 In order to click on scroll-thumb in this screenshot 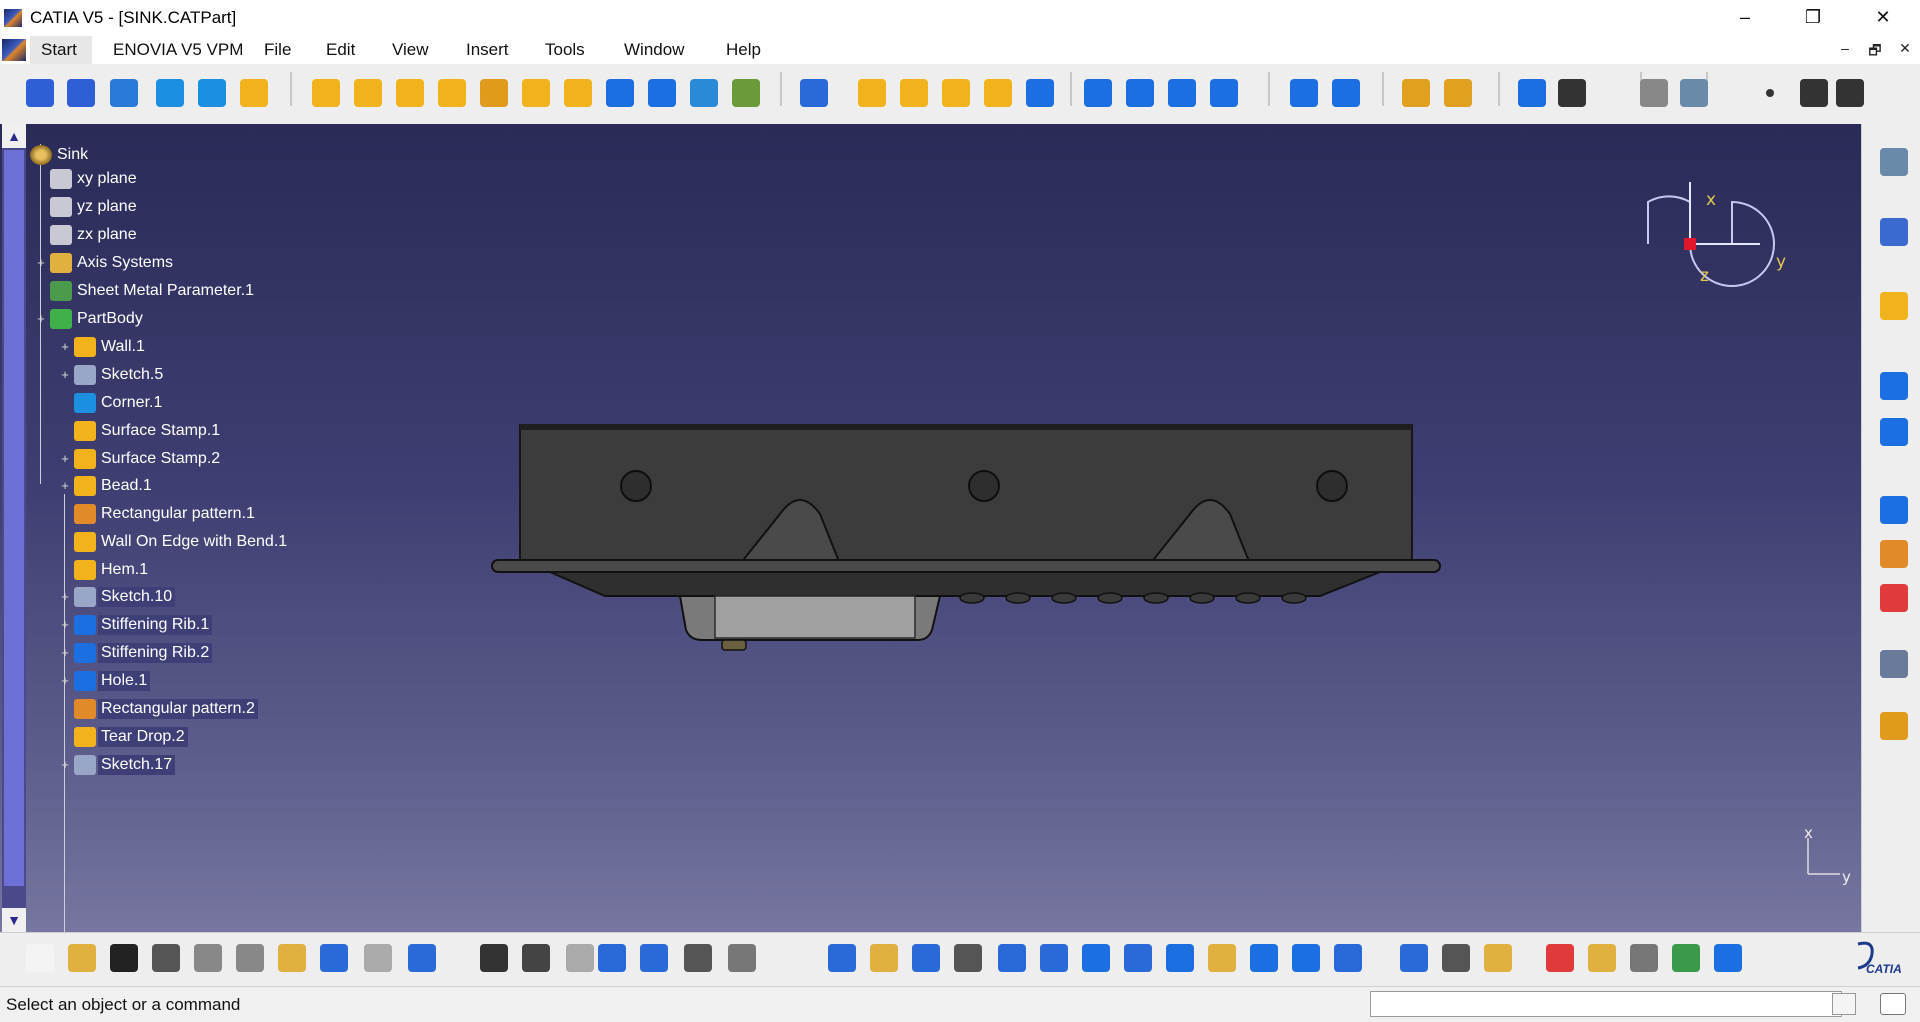, I will do `click(14, 518)`.